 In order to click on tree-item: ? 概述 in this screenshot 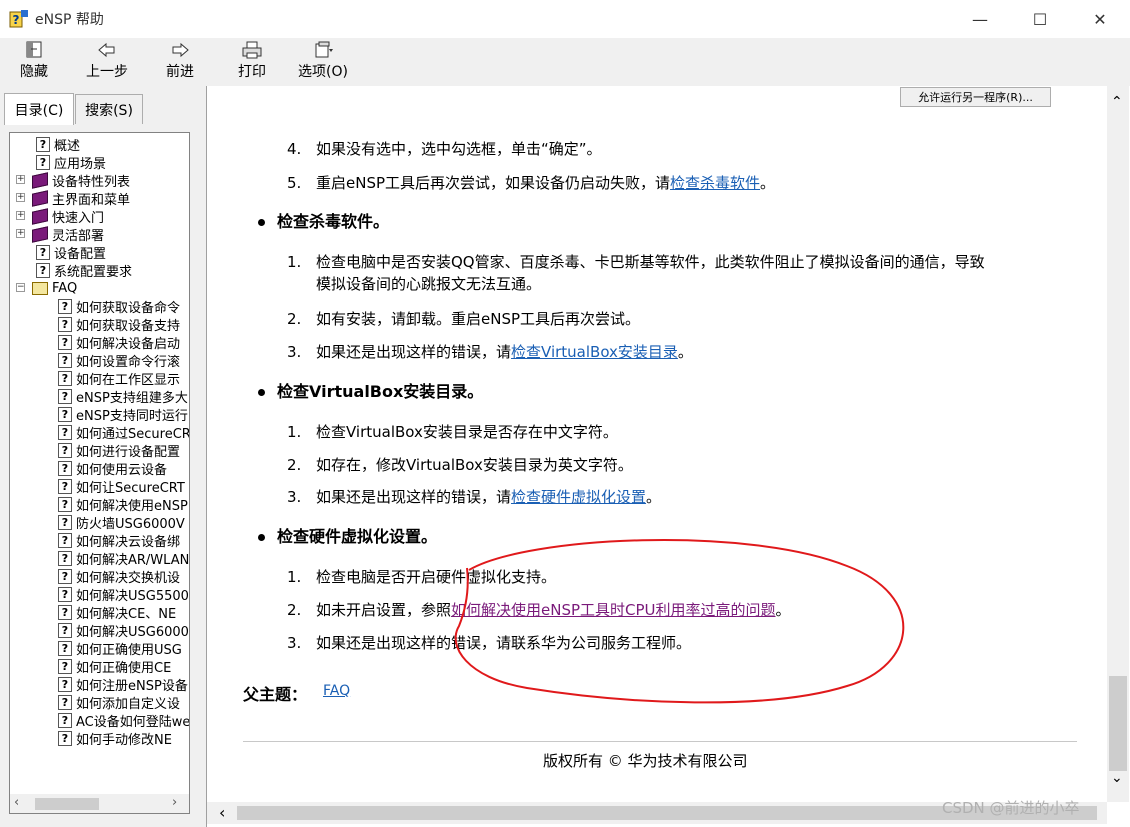, I will do `click(58, 144)`.